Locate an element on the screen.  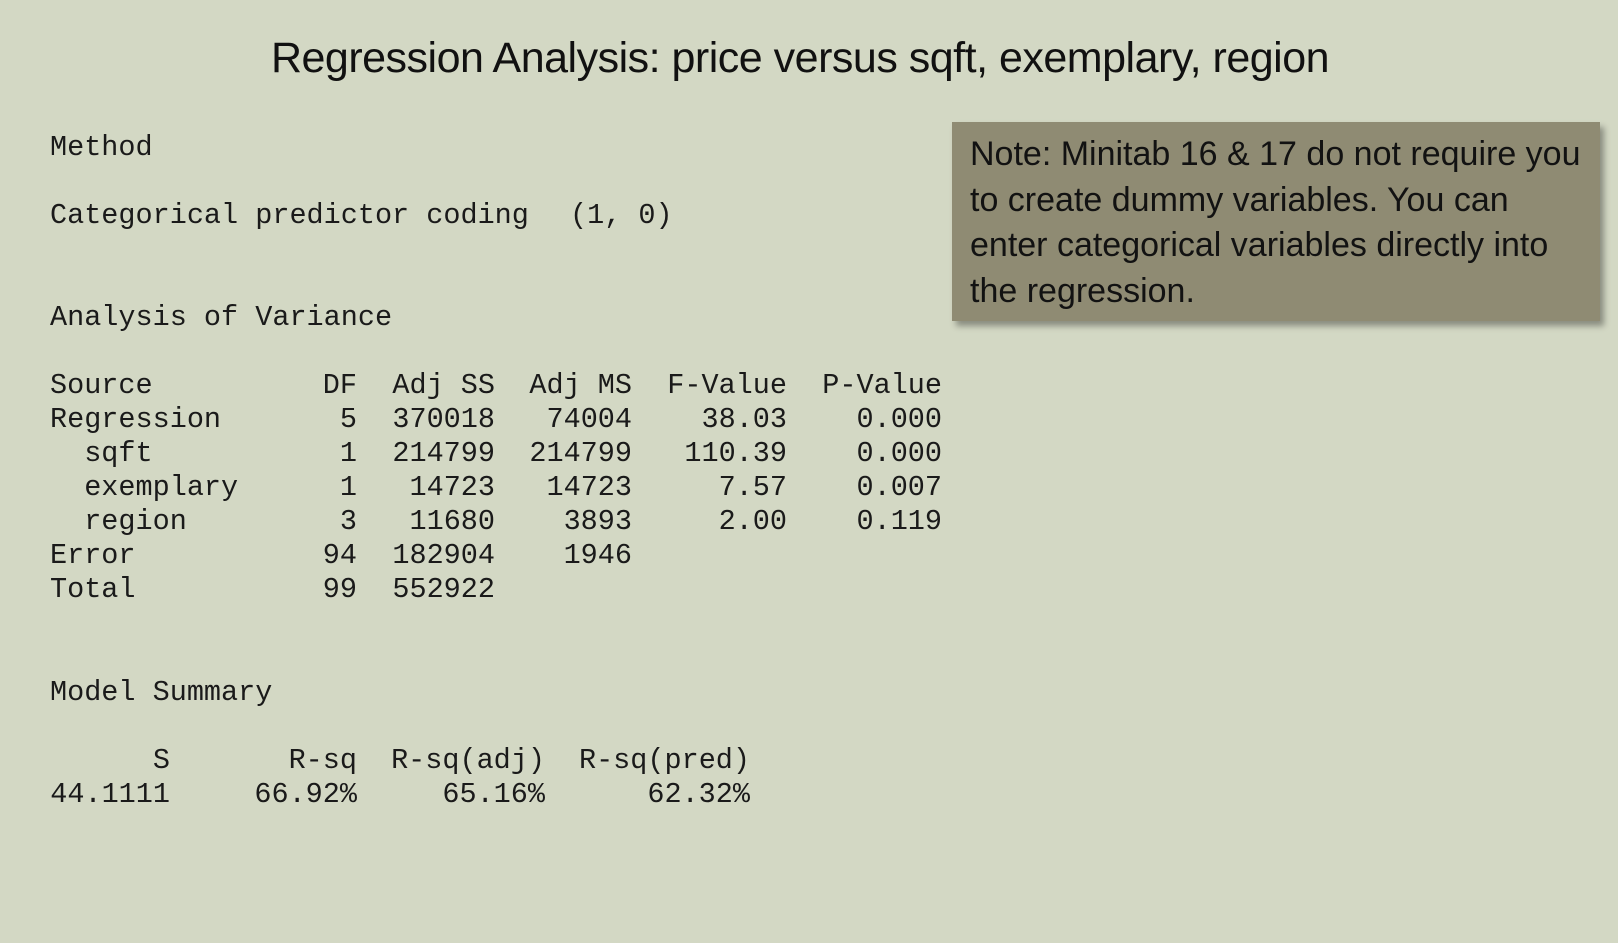
table-row: Error 94 182904 1946 is located at coordinates (341, 556).